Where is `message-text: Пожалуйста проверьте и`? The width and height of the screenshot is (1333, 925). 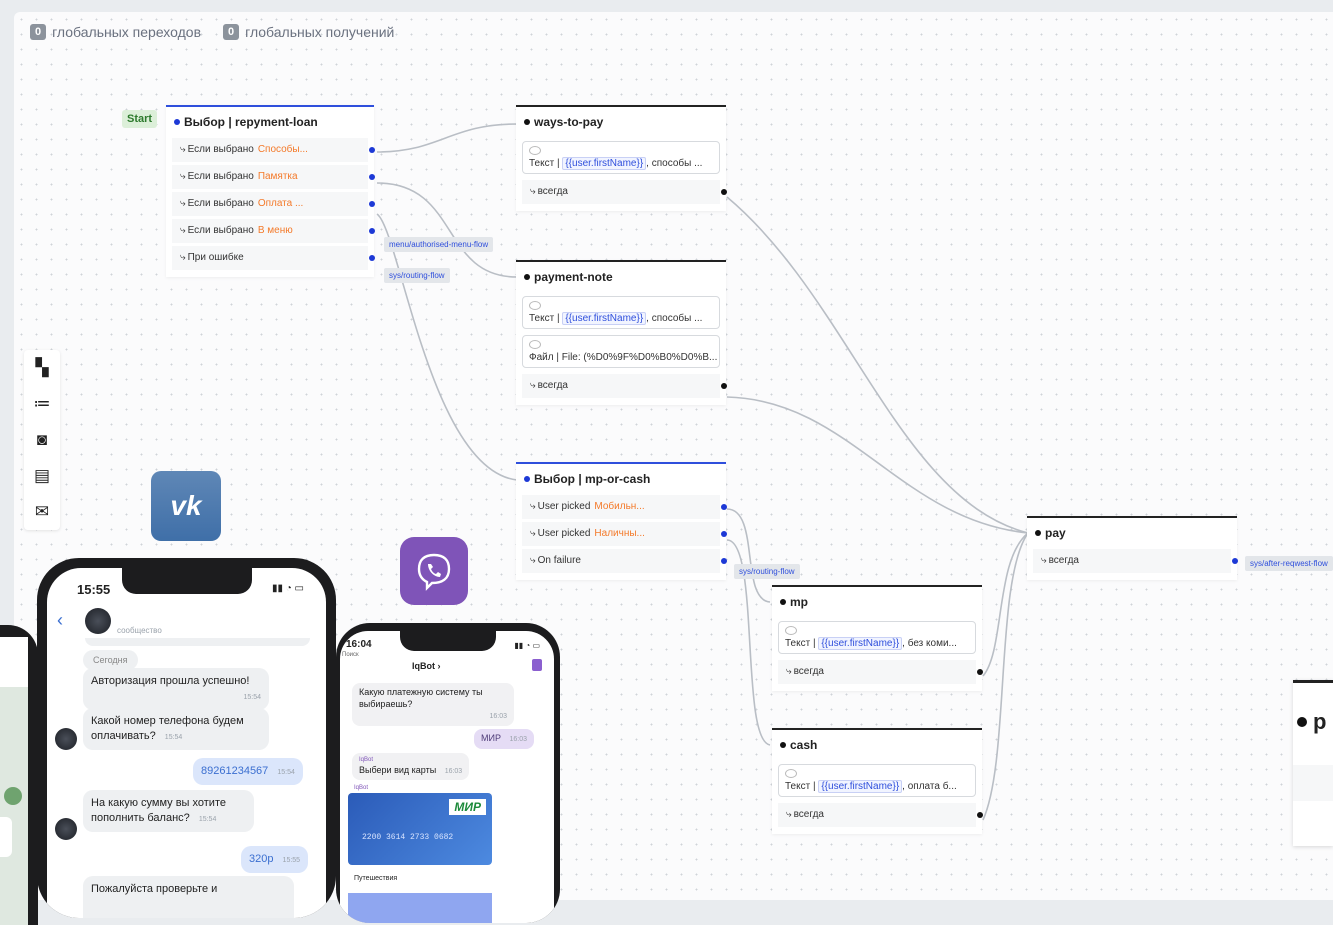 message-text: Пожалуйста проверьте и is located at coordinates (154, 889).